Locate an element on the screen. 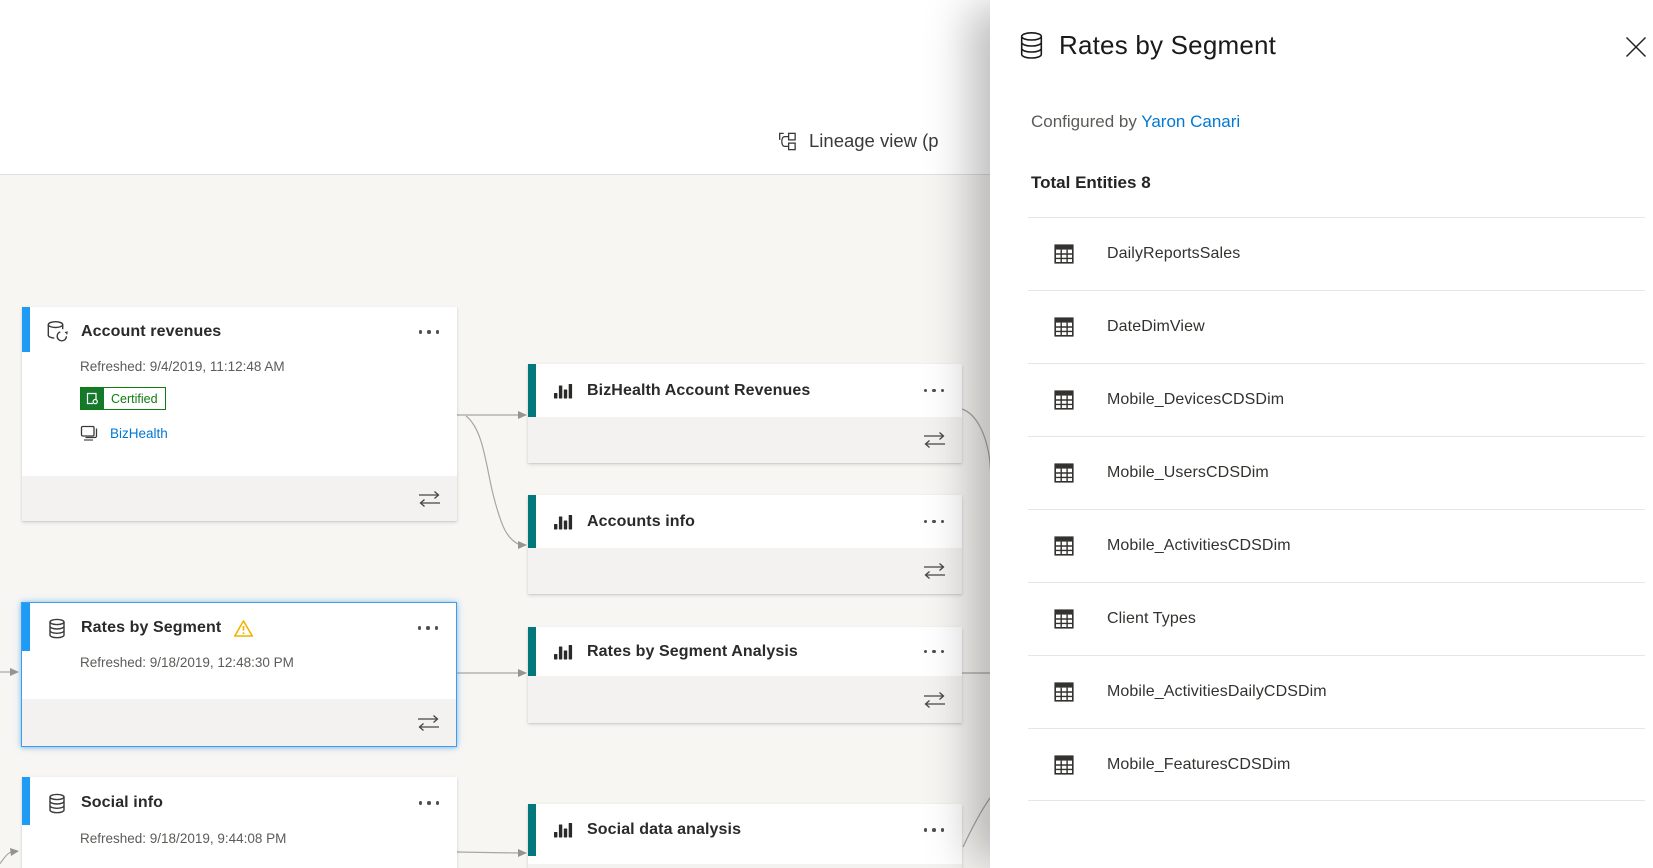 The width and height of the screenshot is (1653, 868). entity-row: DailyReportsSales is located at coordinates (1336, 253).